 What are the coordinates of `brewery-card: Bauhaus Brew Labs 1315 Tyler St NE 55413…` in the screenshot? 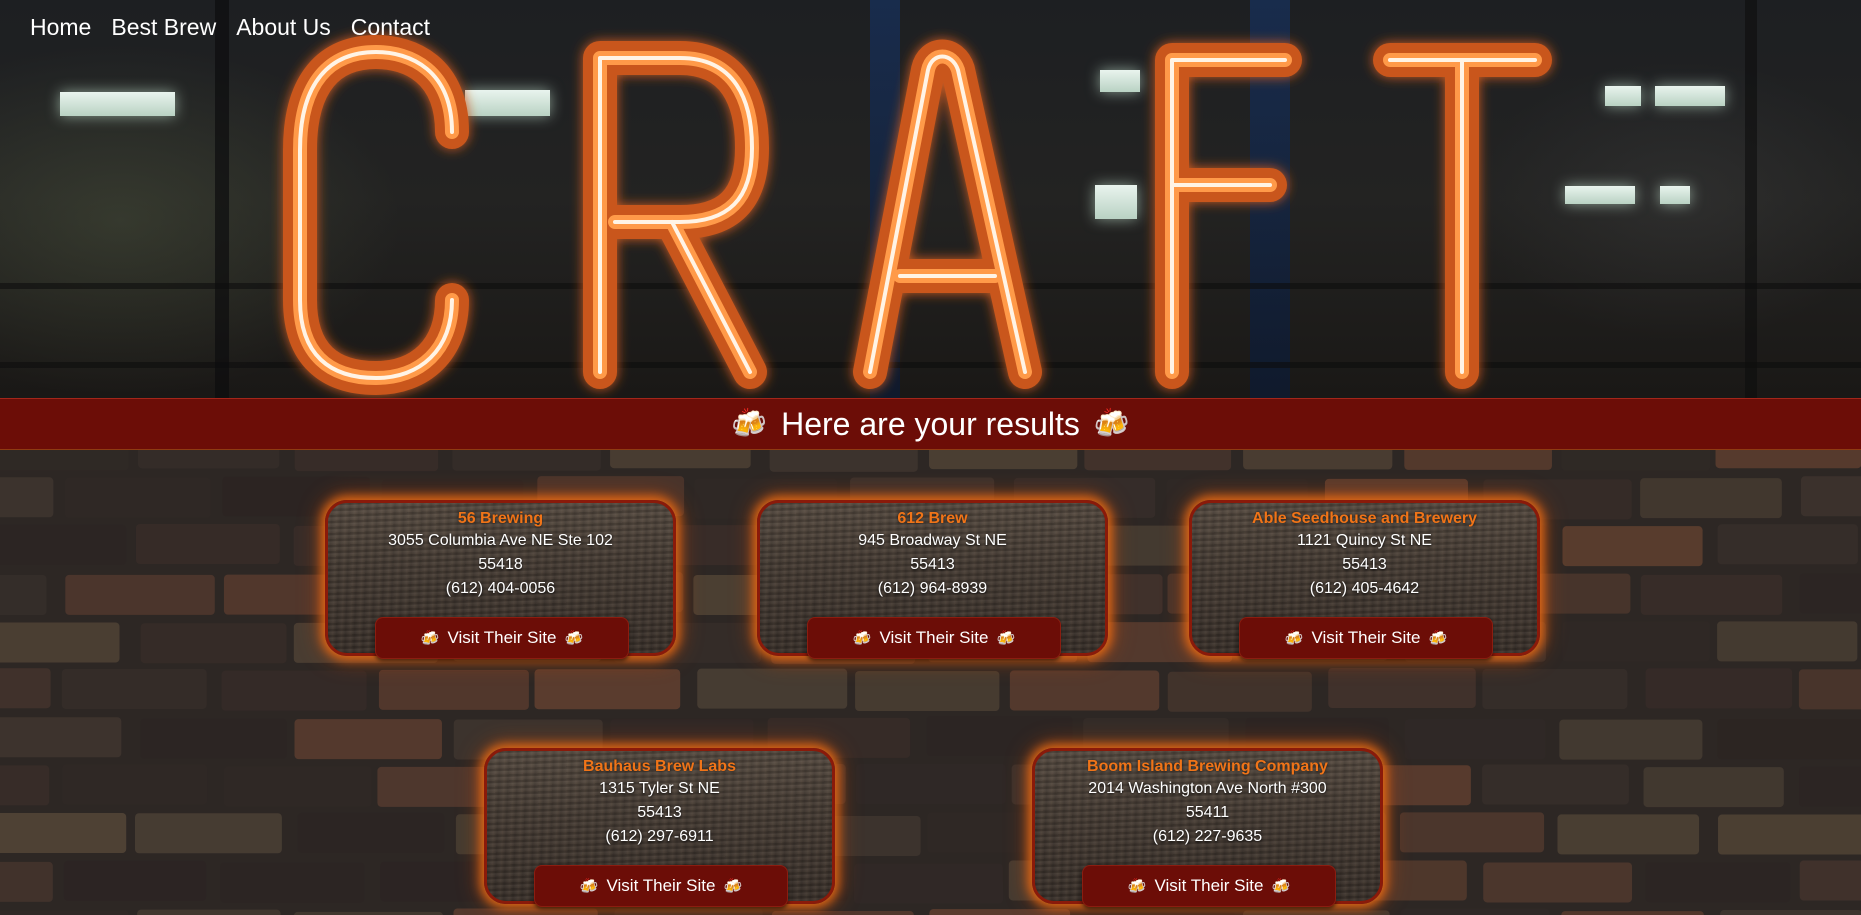 It's located at (659, 827).